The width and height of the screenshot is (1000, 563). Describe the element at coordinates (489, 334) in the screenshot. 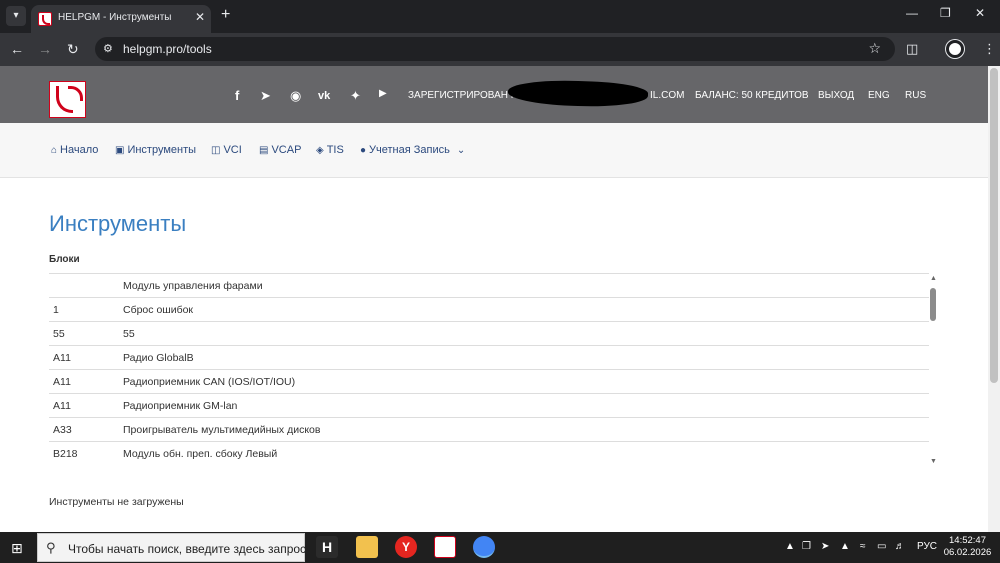

I see `table-row: 55 55` at that location.